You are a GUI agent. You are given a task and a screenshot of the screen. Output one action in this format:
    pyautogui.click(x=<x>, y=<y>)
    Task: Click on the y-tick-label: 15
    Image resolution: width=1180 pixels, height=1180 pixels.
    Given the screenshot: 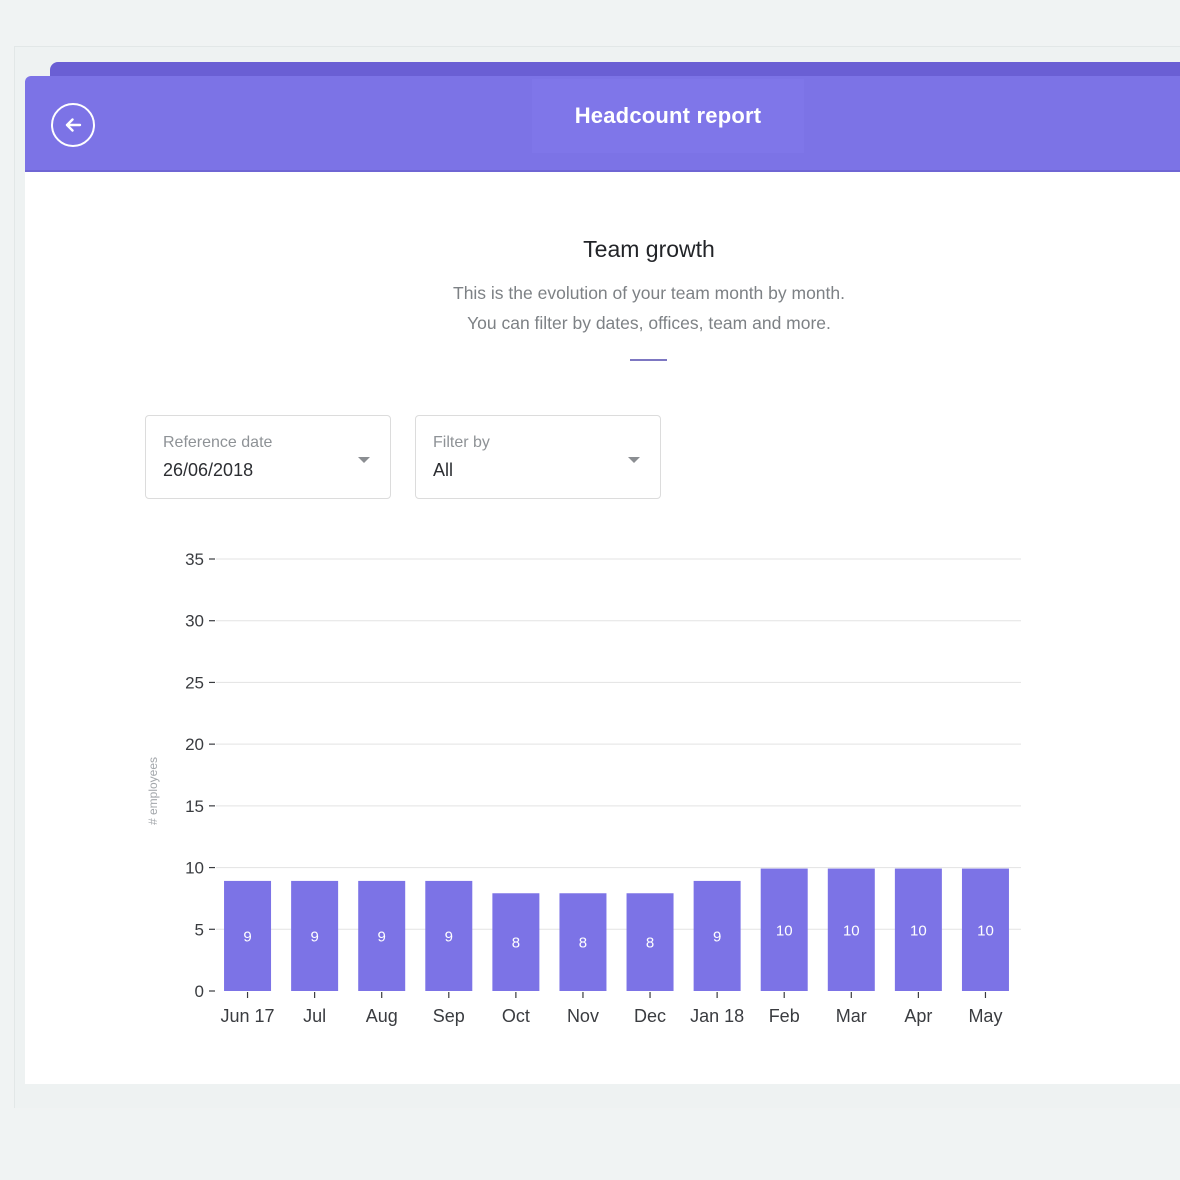 What is the action you would take?
    pyautogui.click(x=194, y=806)
    